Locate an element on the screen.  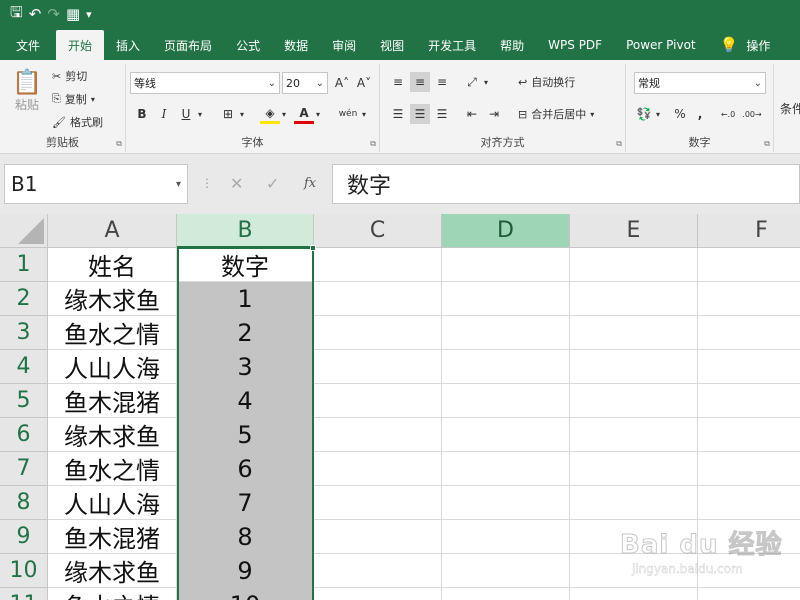
tell-me-search: 操作 is located at coordinates (756, 45).